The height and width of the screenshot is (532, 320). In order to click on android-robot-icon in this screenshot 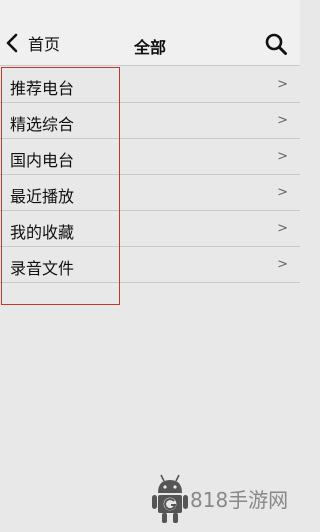, I will do `click(170, 498)`.